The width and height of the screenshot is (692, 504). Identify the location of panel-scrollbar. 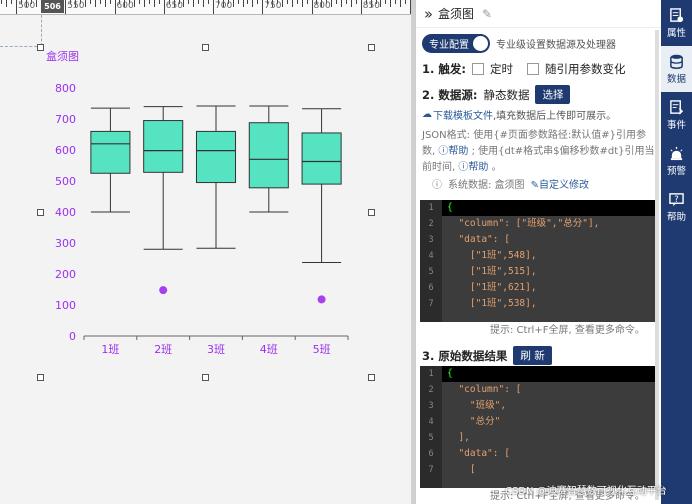
(657, 265).